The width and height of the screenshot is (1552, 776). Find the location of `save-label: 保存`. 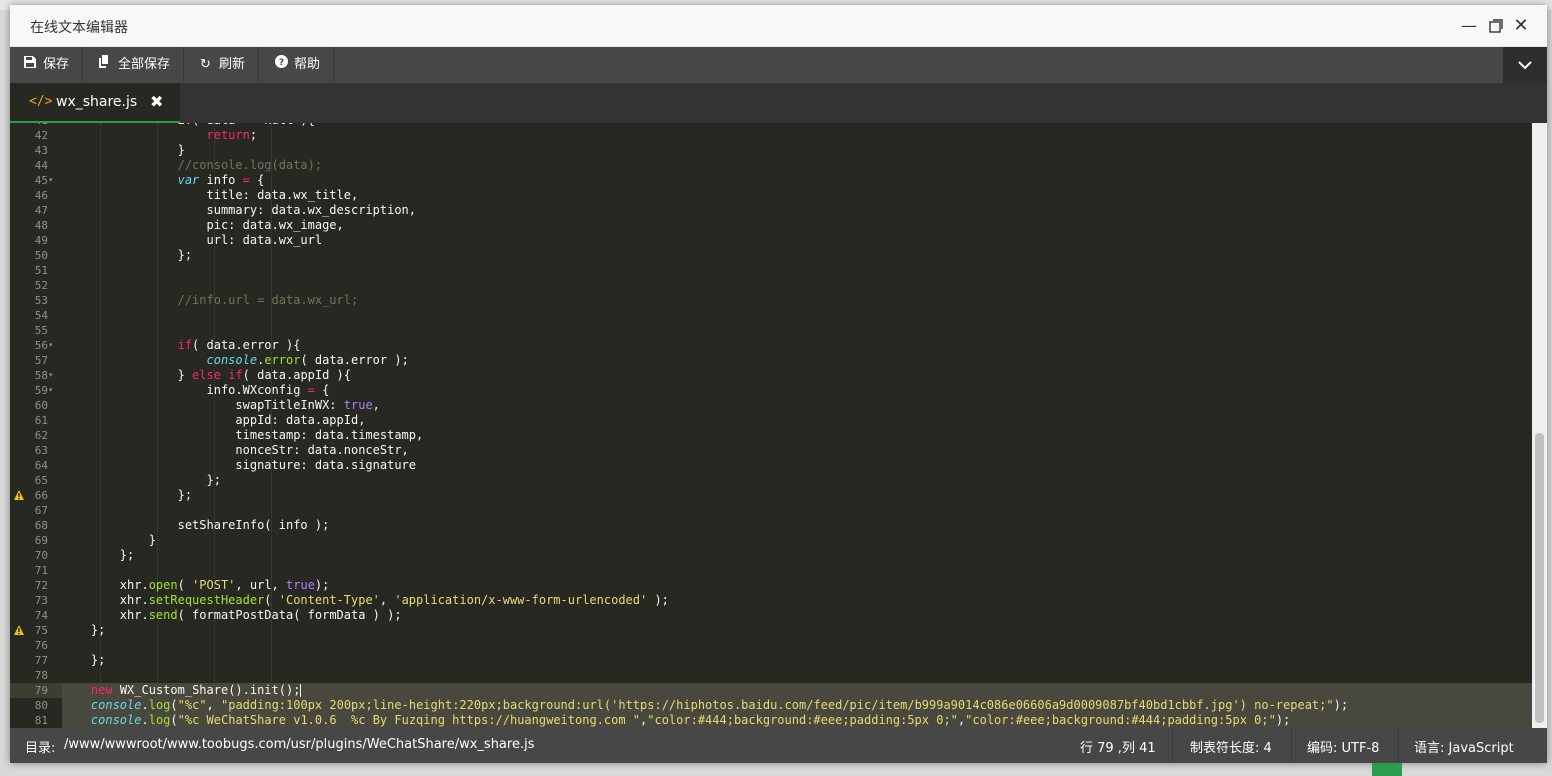

save-label: 保存 is located at coordinates (56, 64).